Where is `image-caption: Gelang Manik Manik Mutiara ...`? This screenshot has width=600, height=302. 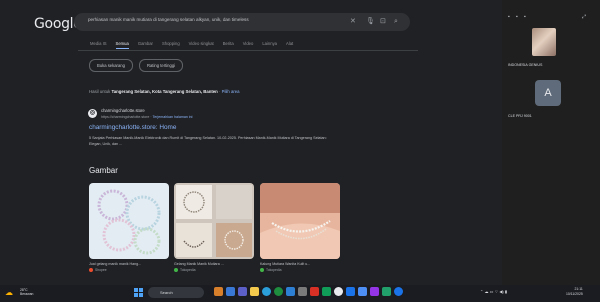 image-caption: Gelang Manik Manik Mutiara ... is located at coordinates (214, 264).